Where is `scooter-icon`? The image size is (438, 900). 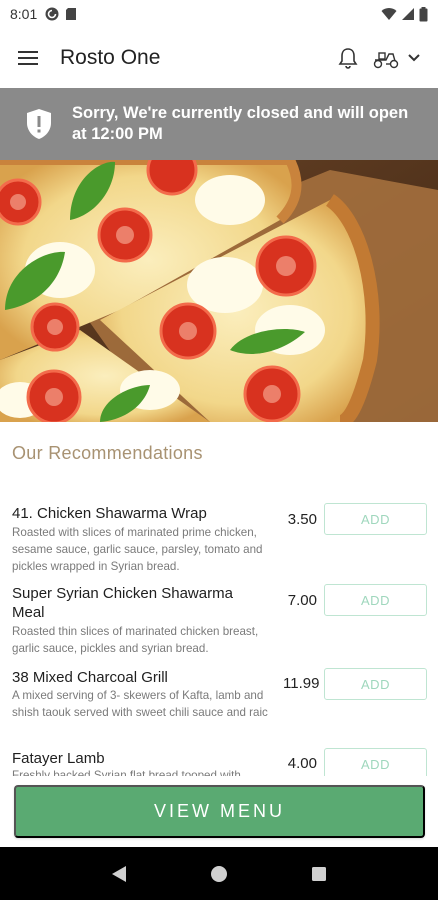
scooter-icon is located at coordinates (386, 60).